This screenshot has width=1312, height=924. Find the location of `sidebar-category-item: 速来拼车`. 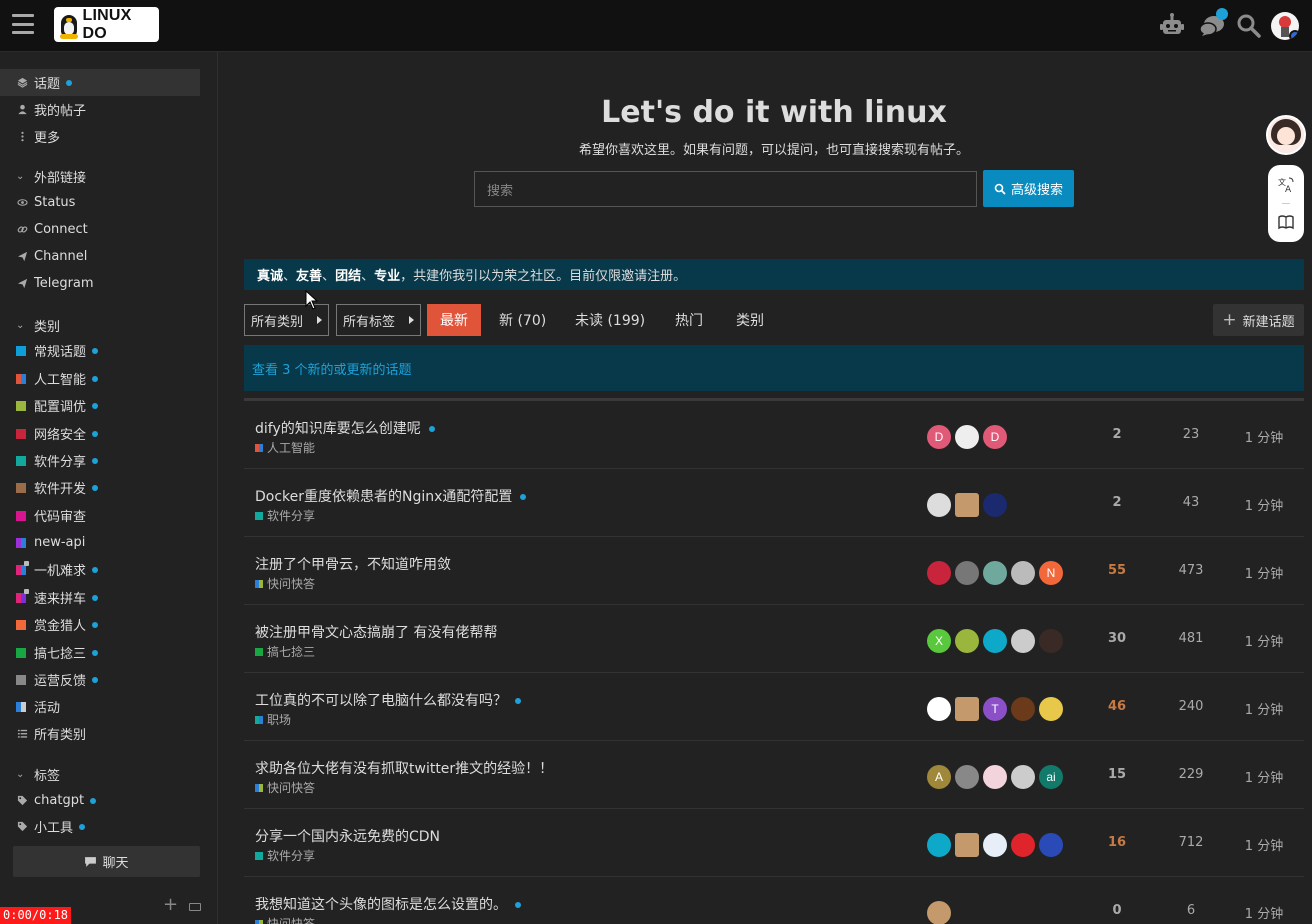

sidebar-category-item: 速来拼车 is located at coordinates (100, 597).